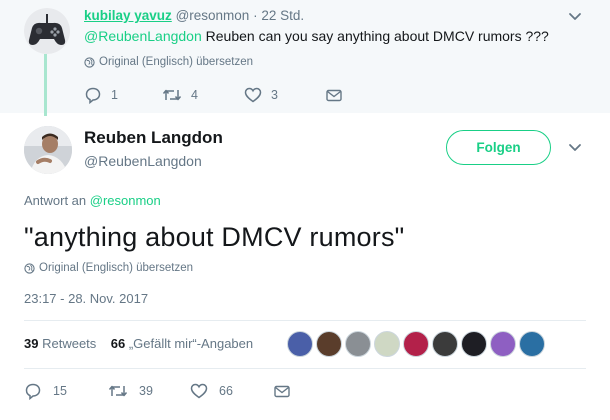  Describe the element at coordinates (45, 85) in the screenshot. I see `thread-connector-line` at that location.